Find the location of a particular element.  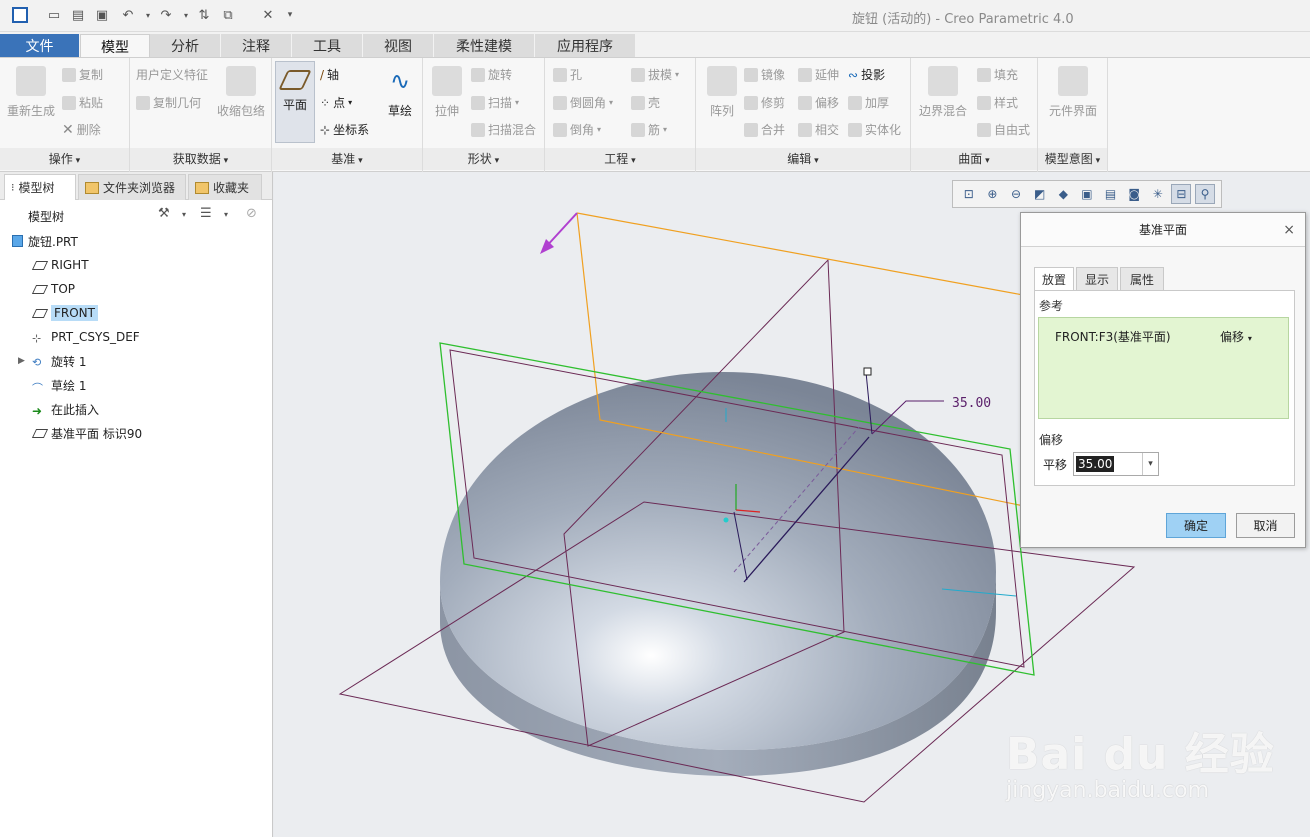

cancel-button: 取消 is located at coordinates (1265, 525).